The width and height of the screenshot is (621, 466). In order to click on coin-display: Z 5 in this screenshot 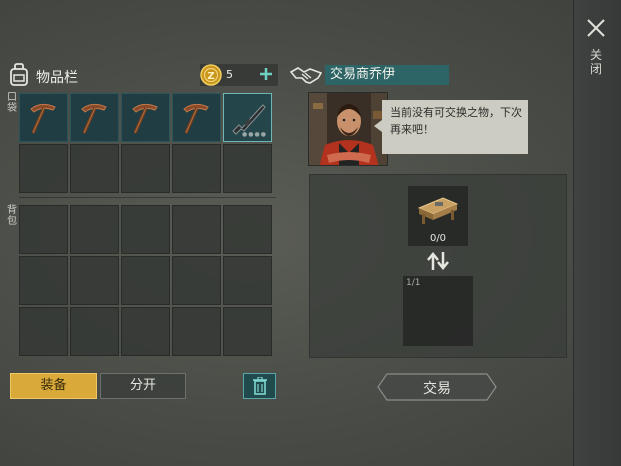, I will do `click(239, 75)`.